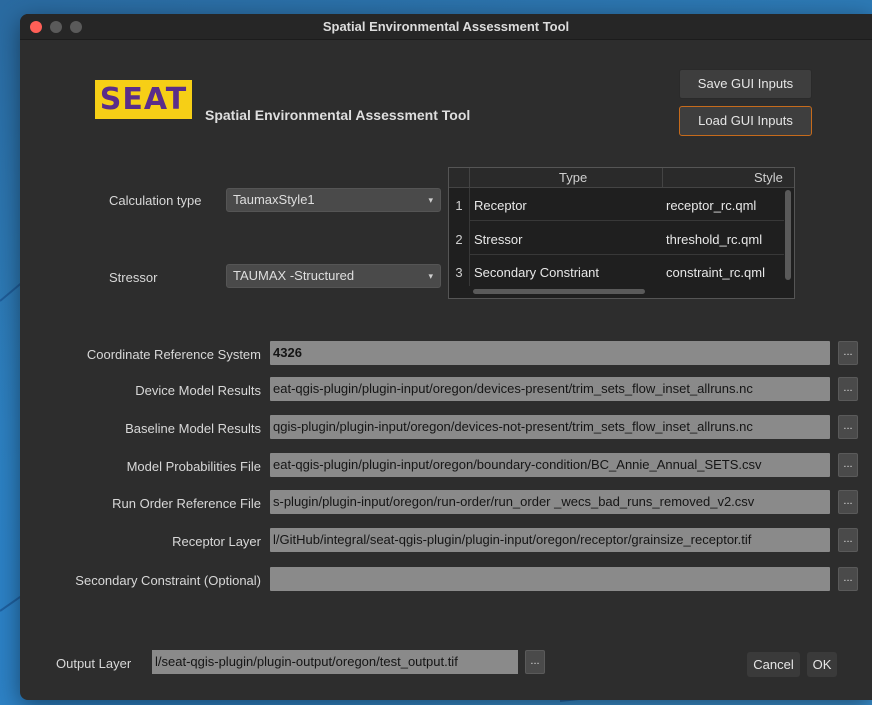  Describe the element at coordinates (745, 84) in the screenshot. I see `save-gui-inputs-button: Save GUI Inputs` at that location.